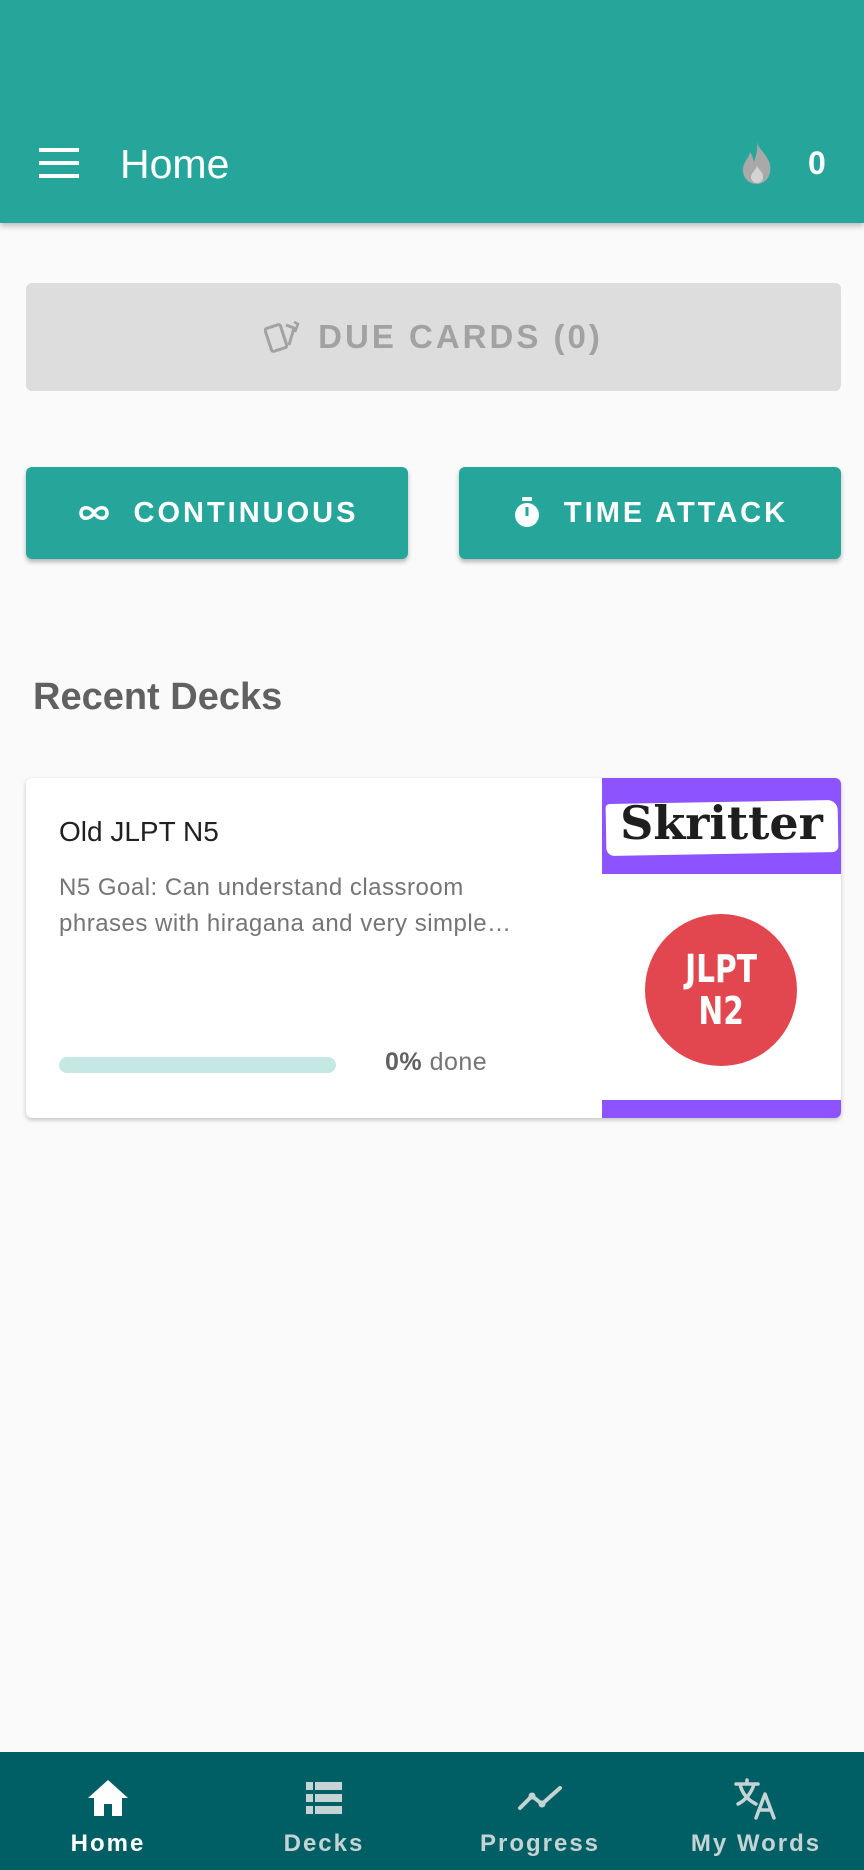 Image resolution: width=864 pixels, height=1870 pixels. I want to click on nav-decks: Decks, so click(324, 1811).